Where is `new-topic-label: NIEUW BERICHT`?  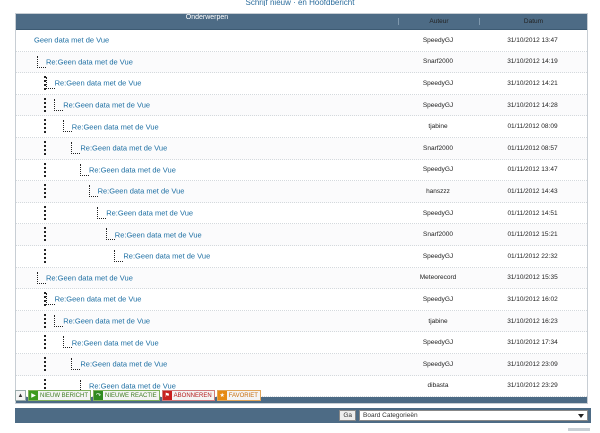 new-topic-label: NIEUW BERICHT is located at coordinates (64, 395).